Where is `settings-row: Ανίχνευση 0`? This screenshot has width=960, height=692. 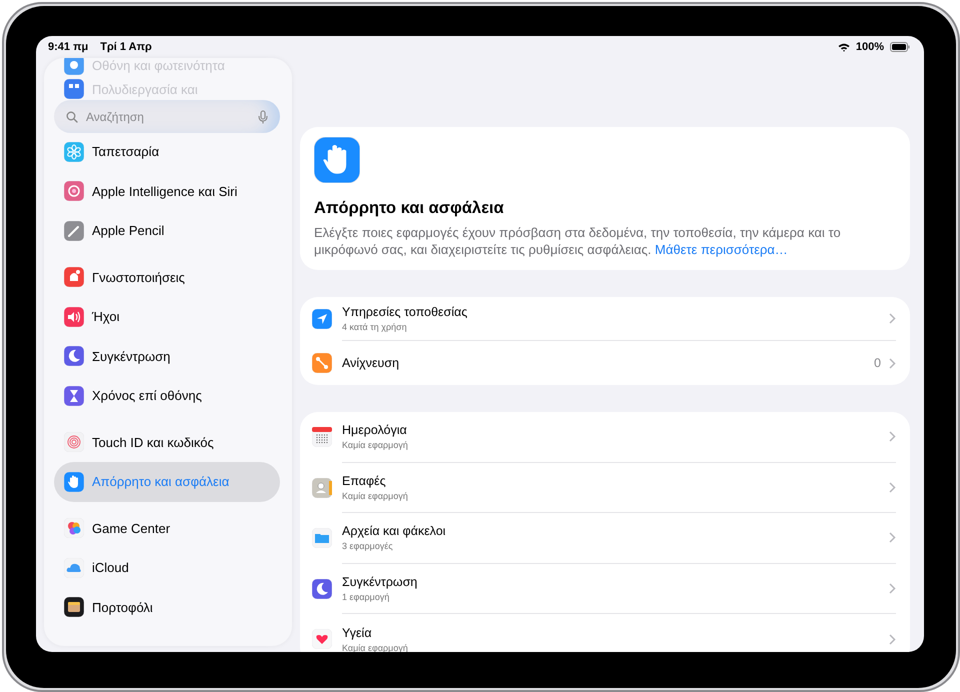
settings-row: Ανίχνευση 0 is located at coordinates (604, 363).